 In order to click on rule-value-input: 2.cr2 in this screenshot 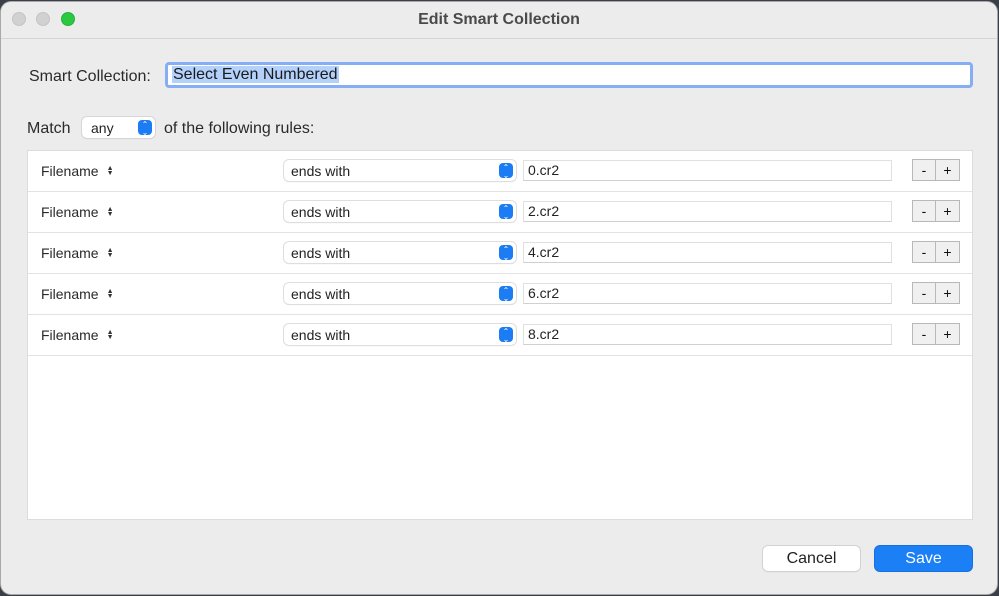, I will do `click(707, 211)`.